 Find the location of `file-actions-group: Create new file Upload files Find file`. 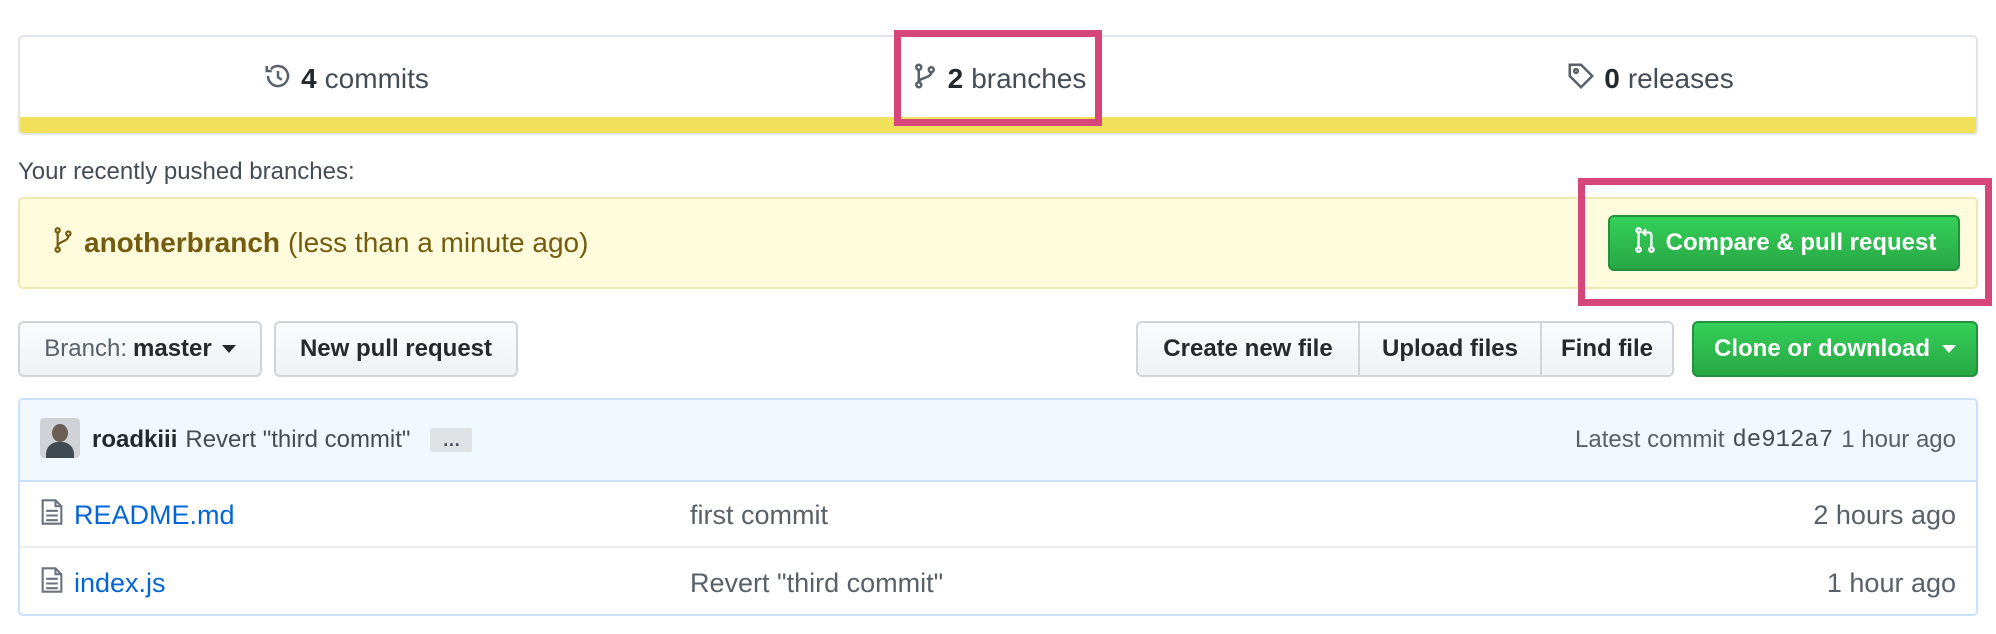

file-actions-group: Create new file Upload files Find file is located at coordinates (1405, 349).